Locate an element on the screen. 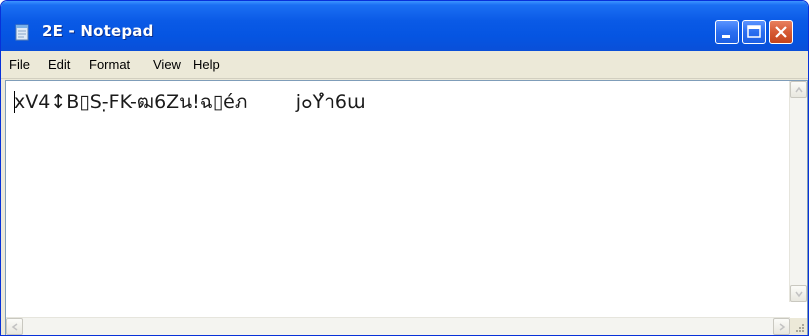  resize-grip-icon is located at coordinates (800, 328).